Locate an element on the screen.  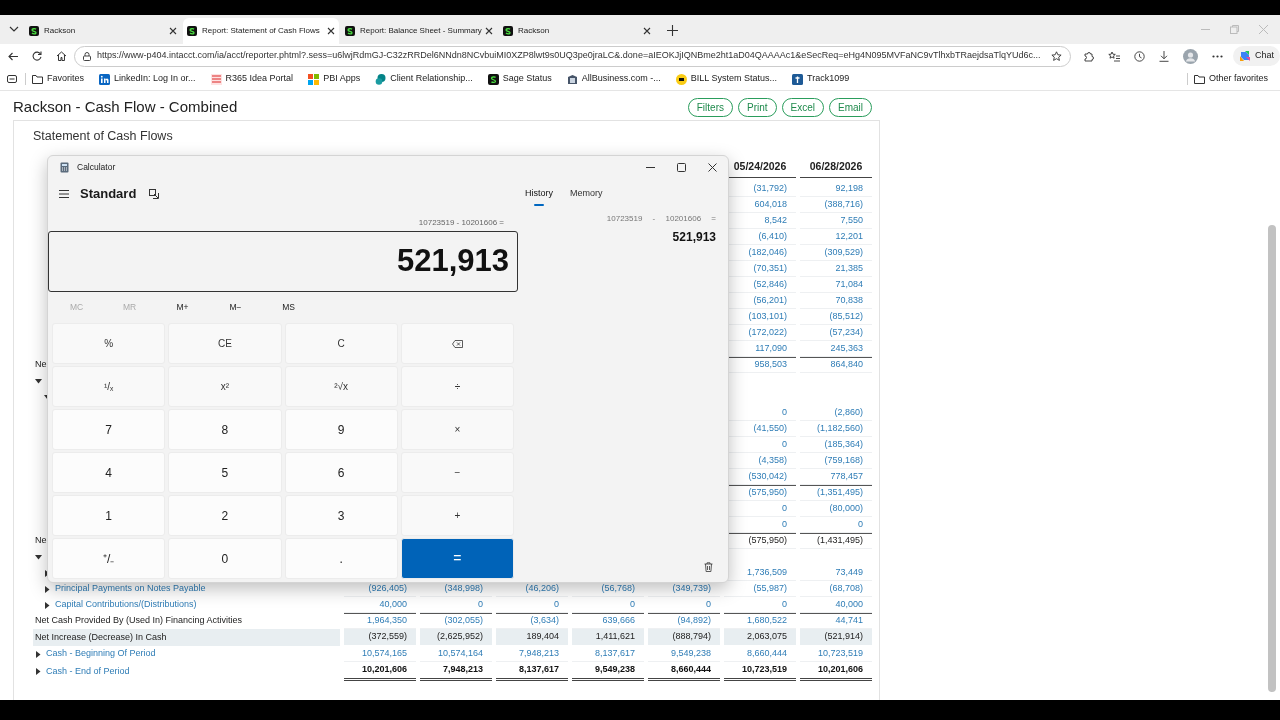
report-action-button: Print is located at coordinates (757, 107).